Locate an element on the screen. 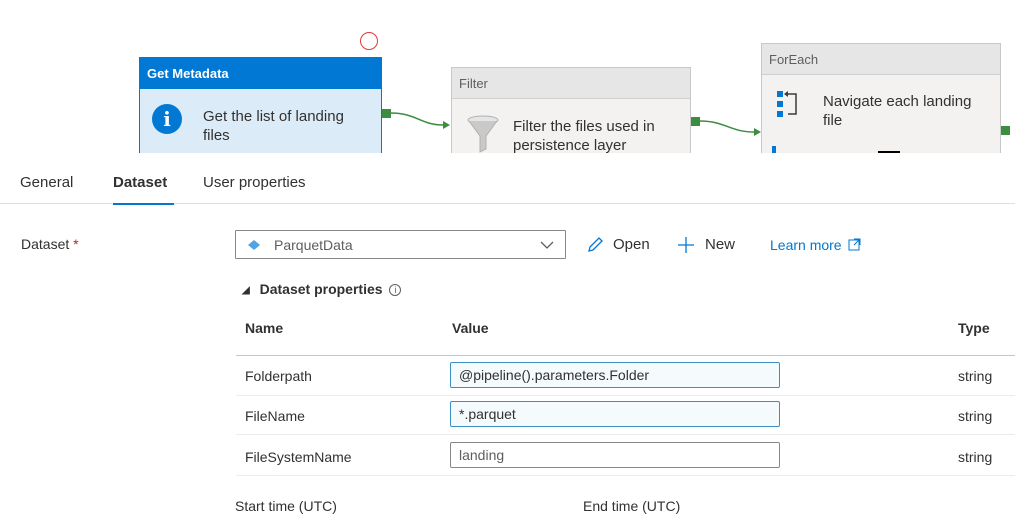  property-name: FileName is located at coordinates (275, 416).